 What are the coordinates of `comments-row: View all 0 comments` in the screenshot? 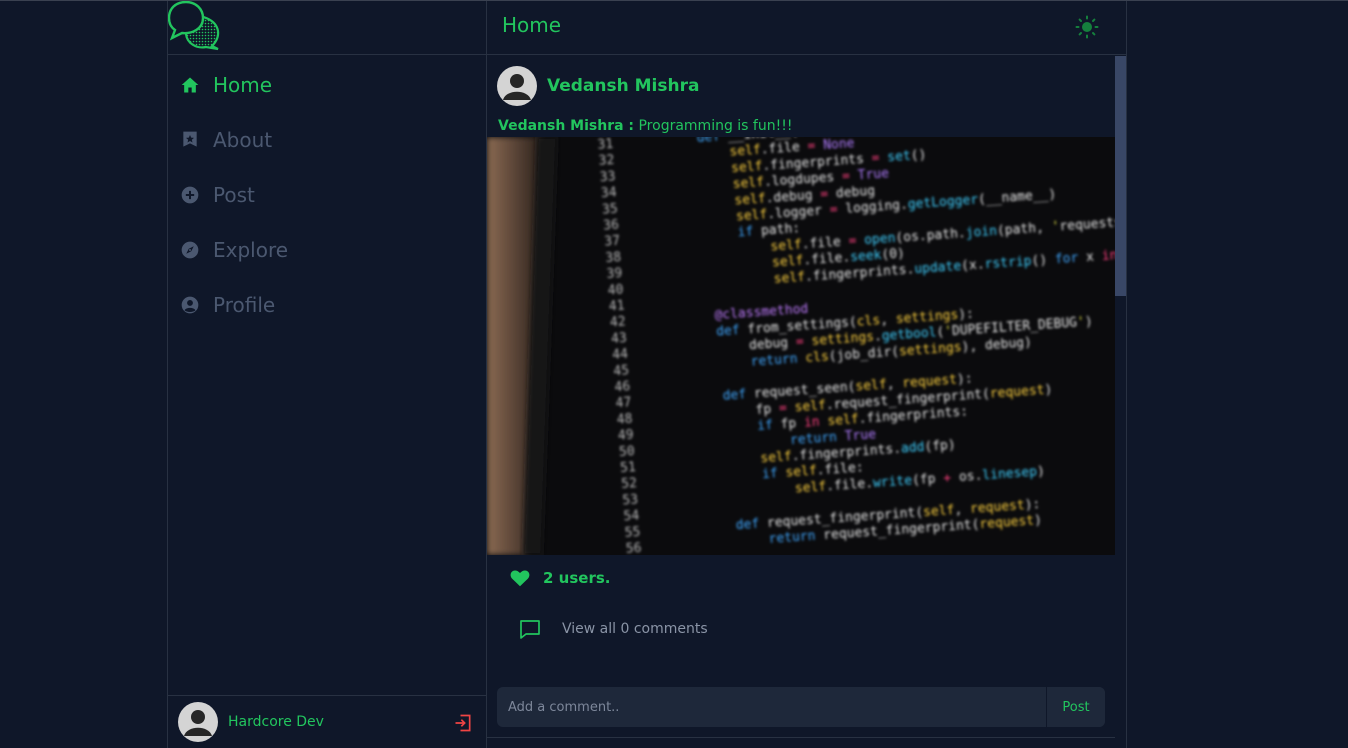 It's located at (613, 629).